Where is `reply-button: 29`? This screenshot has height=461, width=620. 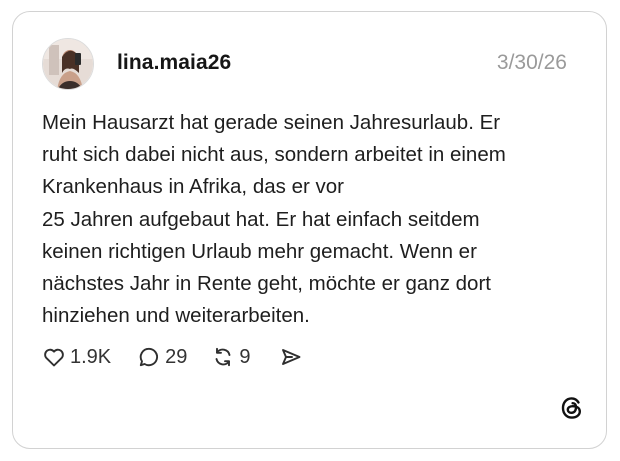 reply-button: 29 is located at coordinates (162, 357).